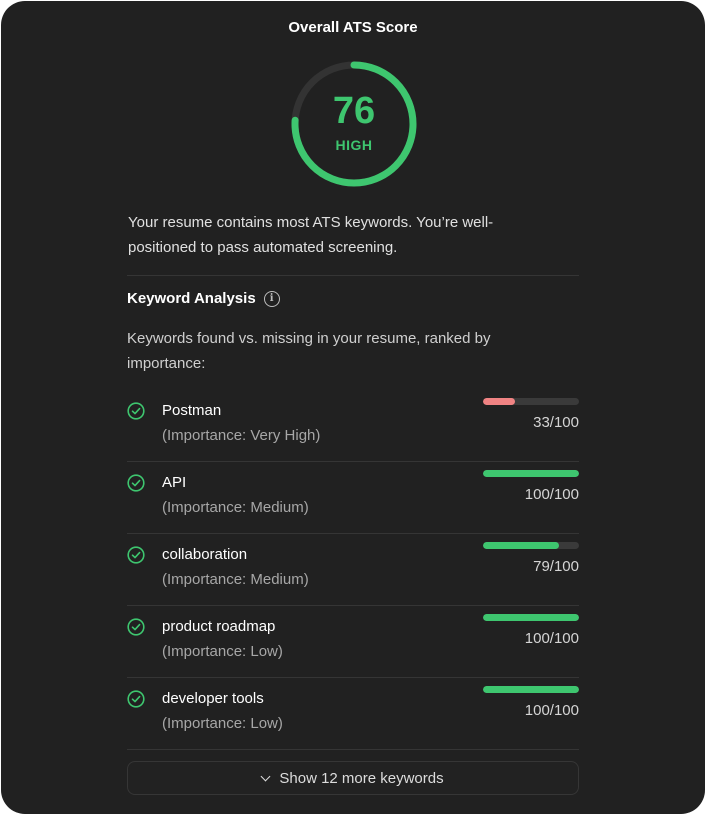 This screenshot has width=706, height=815. What do you see at coordinates (353, 498) in the screenshot?
I see `keyword-row: API (Importance: Medium) 100/100` at bounding box center [353, 498].